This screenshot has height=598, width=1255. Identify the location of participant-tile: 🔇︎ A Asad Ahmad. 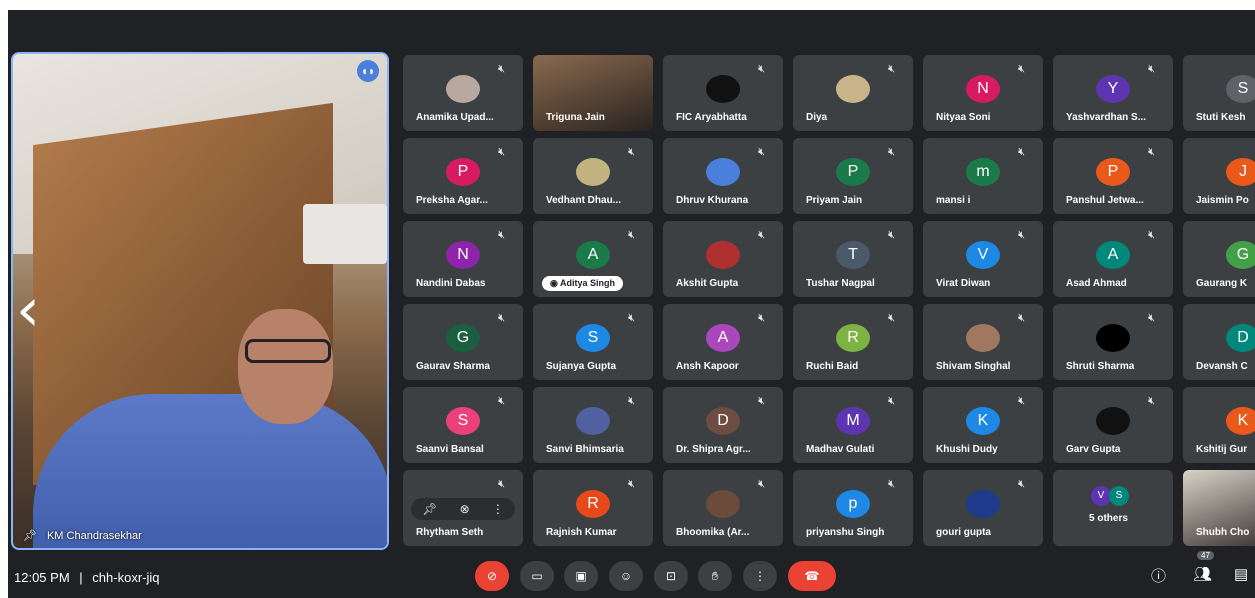
(1113, 259).